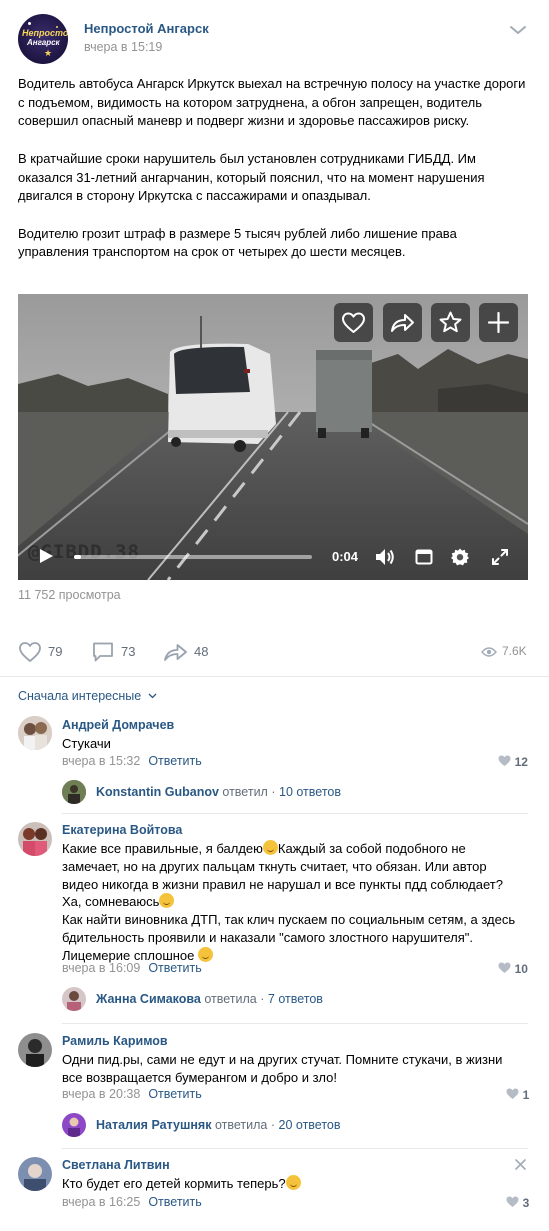 The image size is (549, 1231). I want to click on comment-meta: вчера в 16:25 Ответить, so click(132, 1202).